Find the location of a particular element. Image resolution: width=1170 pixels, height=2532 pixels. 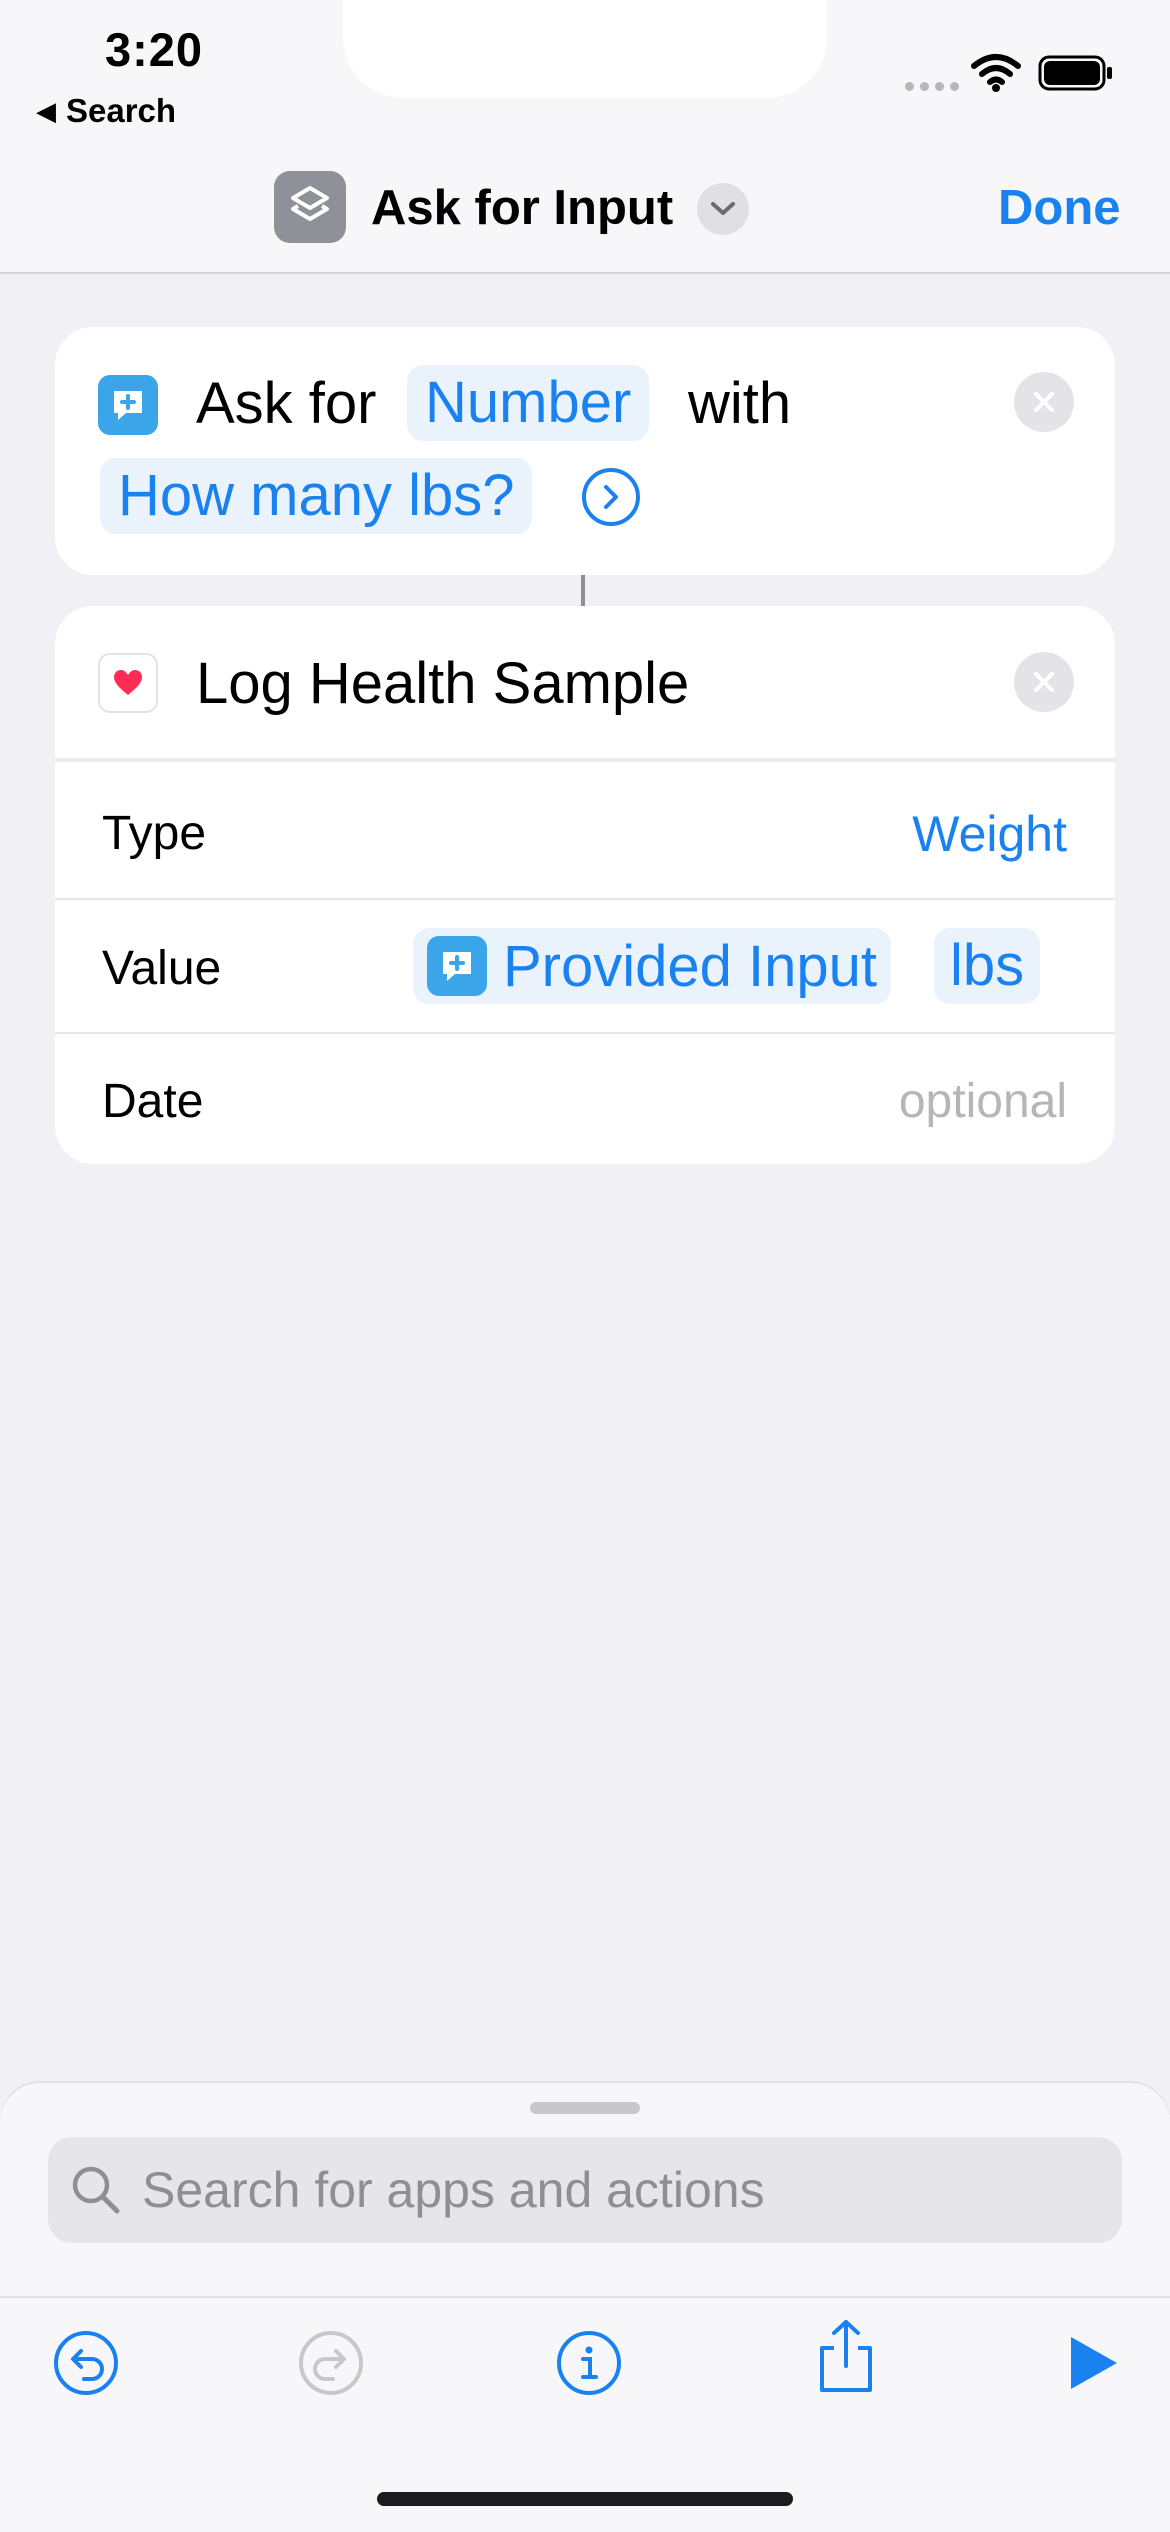

type-label: Type is located at coordinates (154, 833).